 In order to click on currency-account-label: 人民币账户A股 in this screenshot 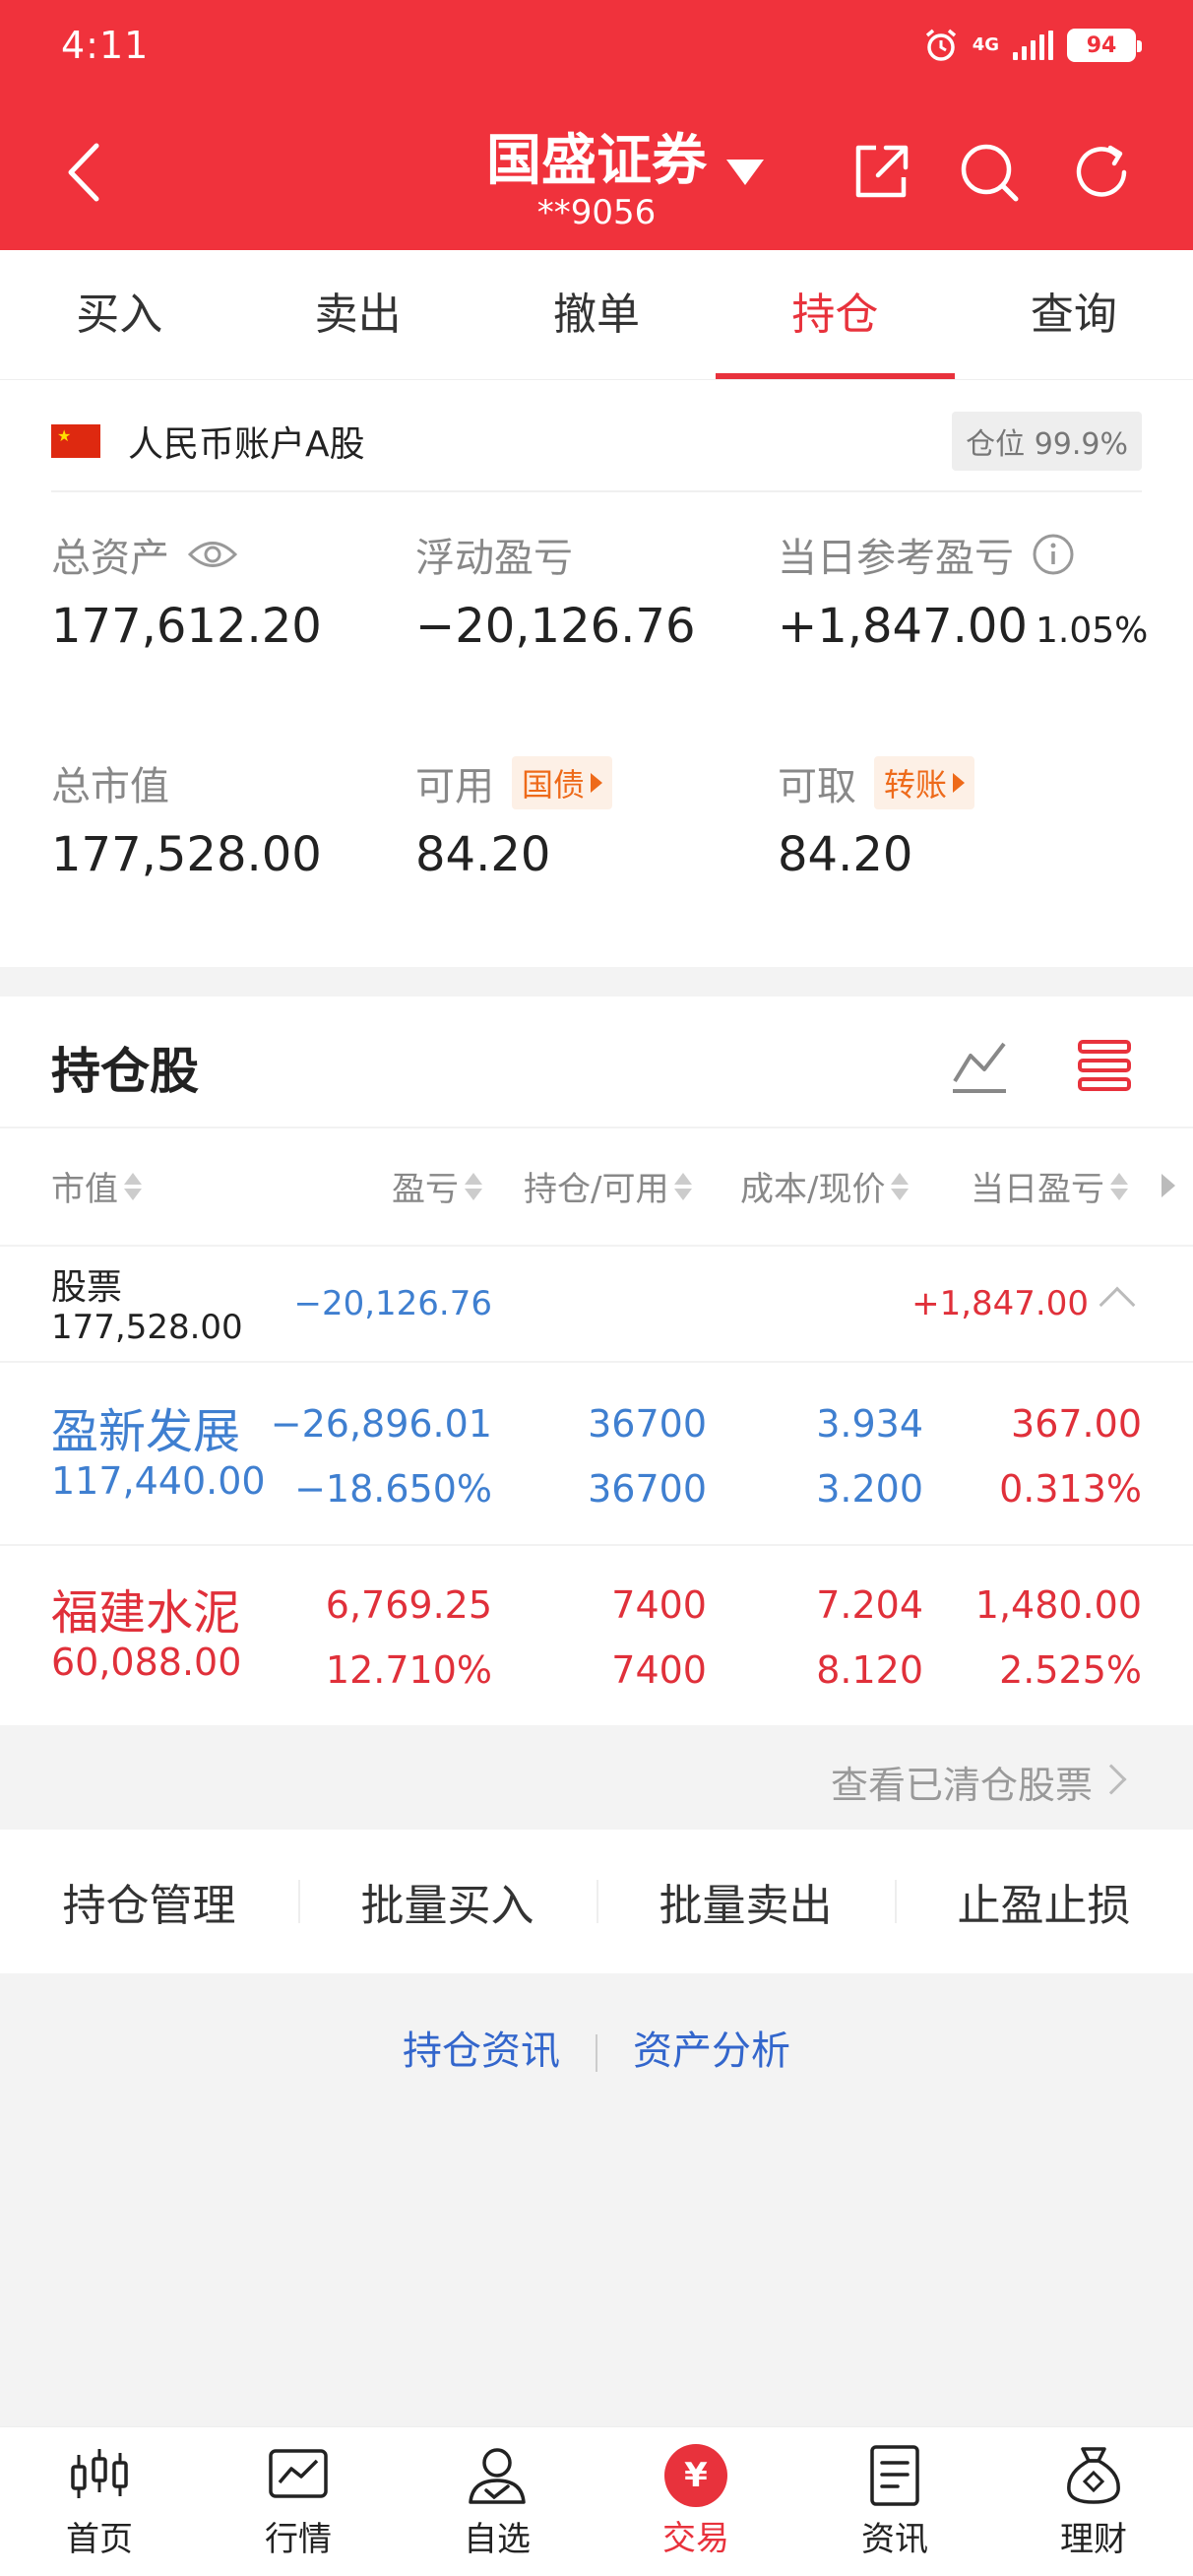, I will do `click(246, 444)`.